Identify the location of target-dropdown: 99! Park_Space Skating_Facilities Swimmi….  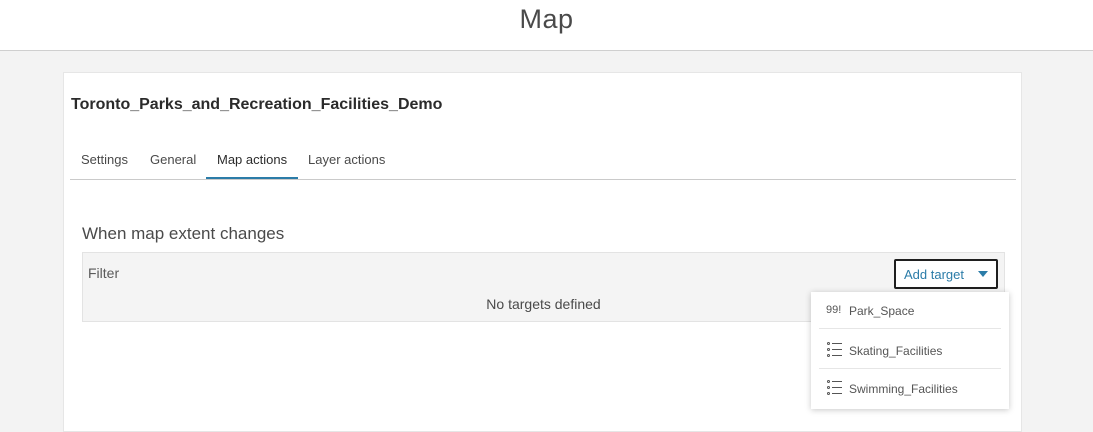
(910, 350).